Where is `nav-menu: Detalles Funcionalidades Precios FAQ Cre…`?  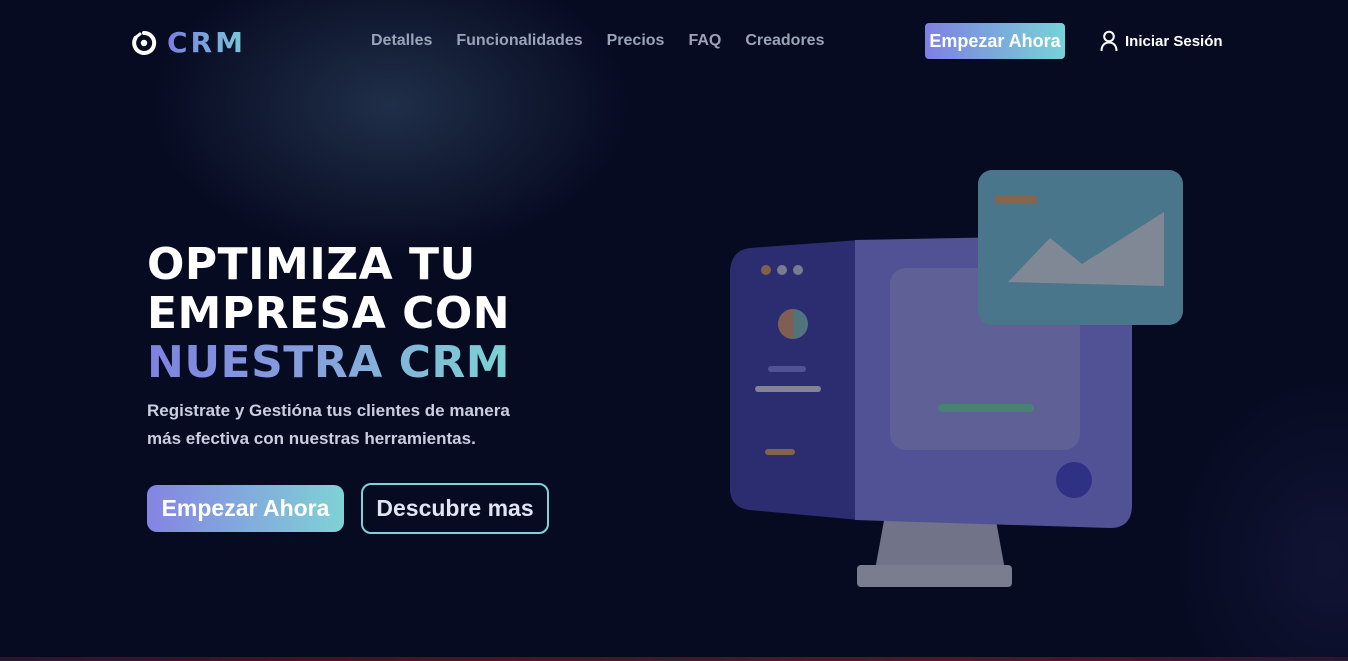
nav-menu: Detalles Funcionalidades Precios FAQ Cre… is located at coordinates (609, 41).